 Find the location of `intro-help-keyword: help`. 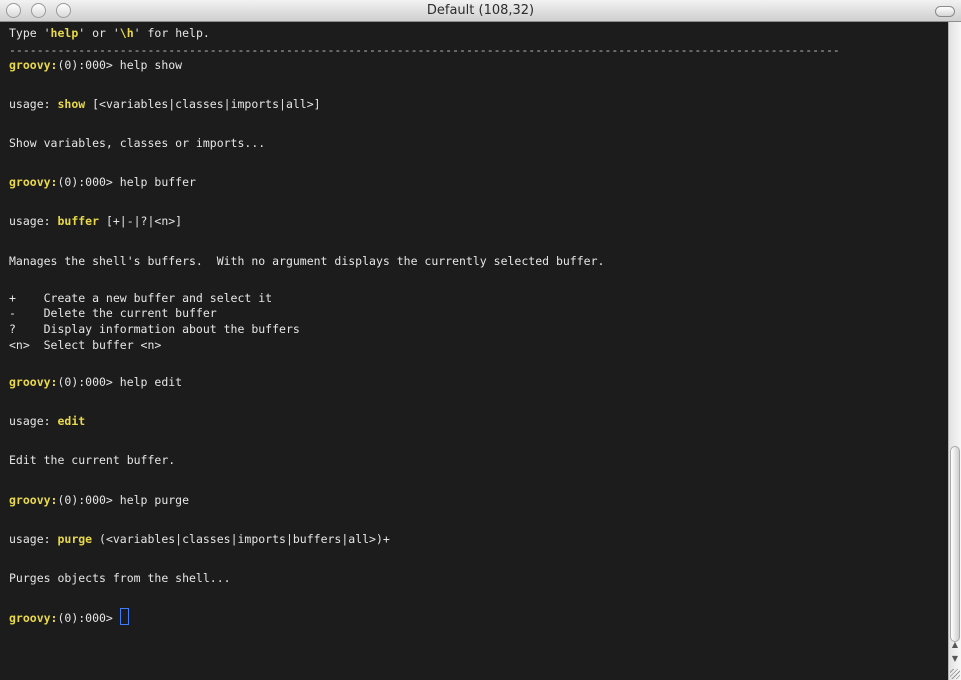

intro-help-keyword: help is located at coordinates (64, 33).